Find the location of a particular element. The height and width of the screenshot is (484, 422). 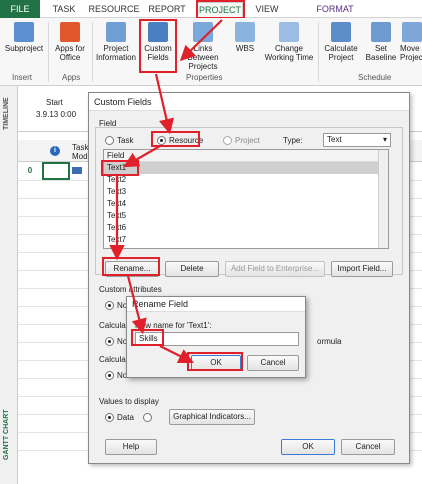

timeline-start-label: Start is located at coordinates (54, 102).